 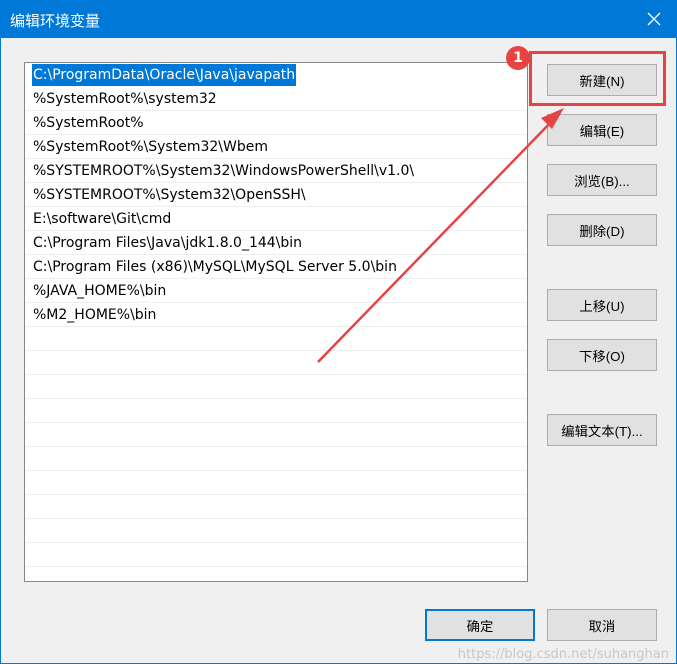 I want to click on list-item-text: %M2_HOME%\bin, so click(x=95, y=315).